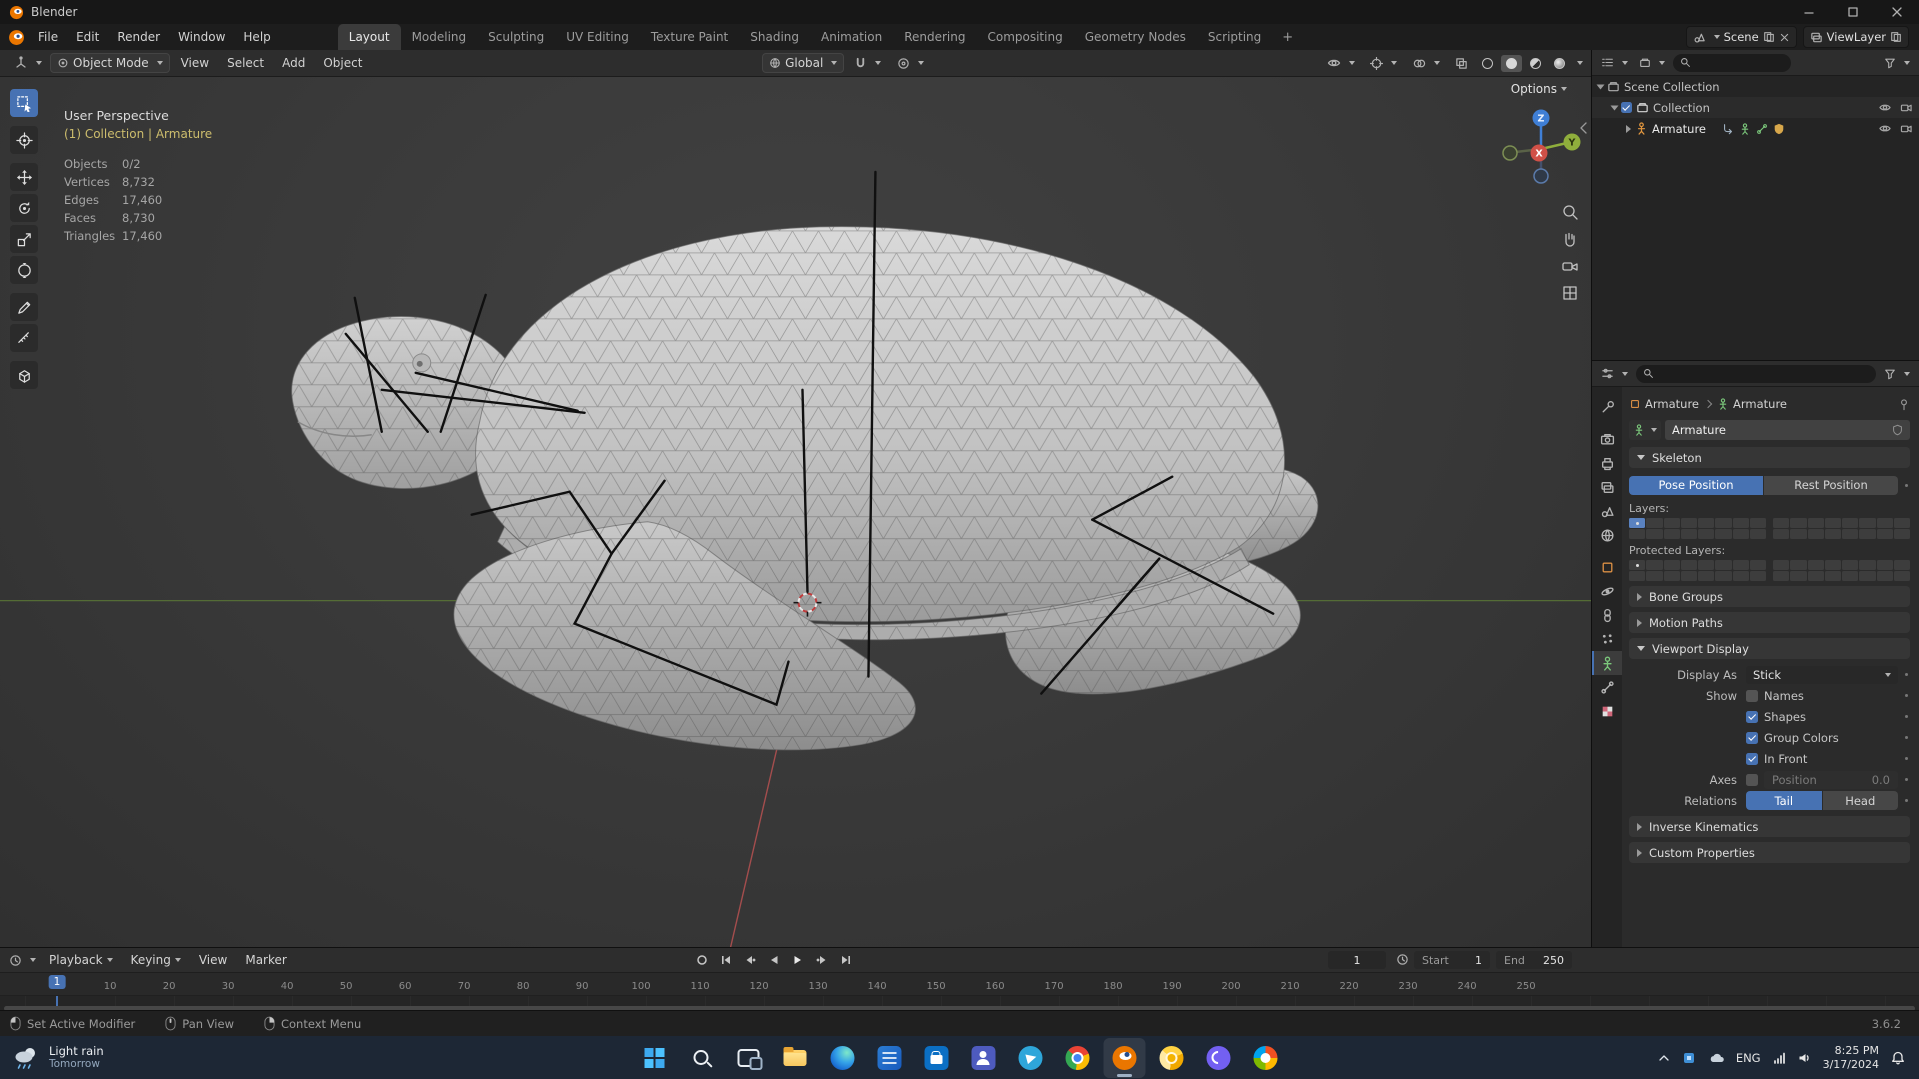  What do you see at coordinates (1779, 1058) in the screenshot?
I see `network-icon` at bounding box center [1779, 1058].